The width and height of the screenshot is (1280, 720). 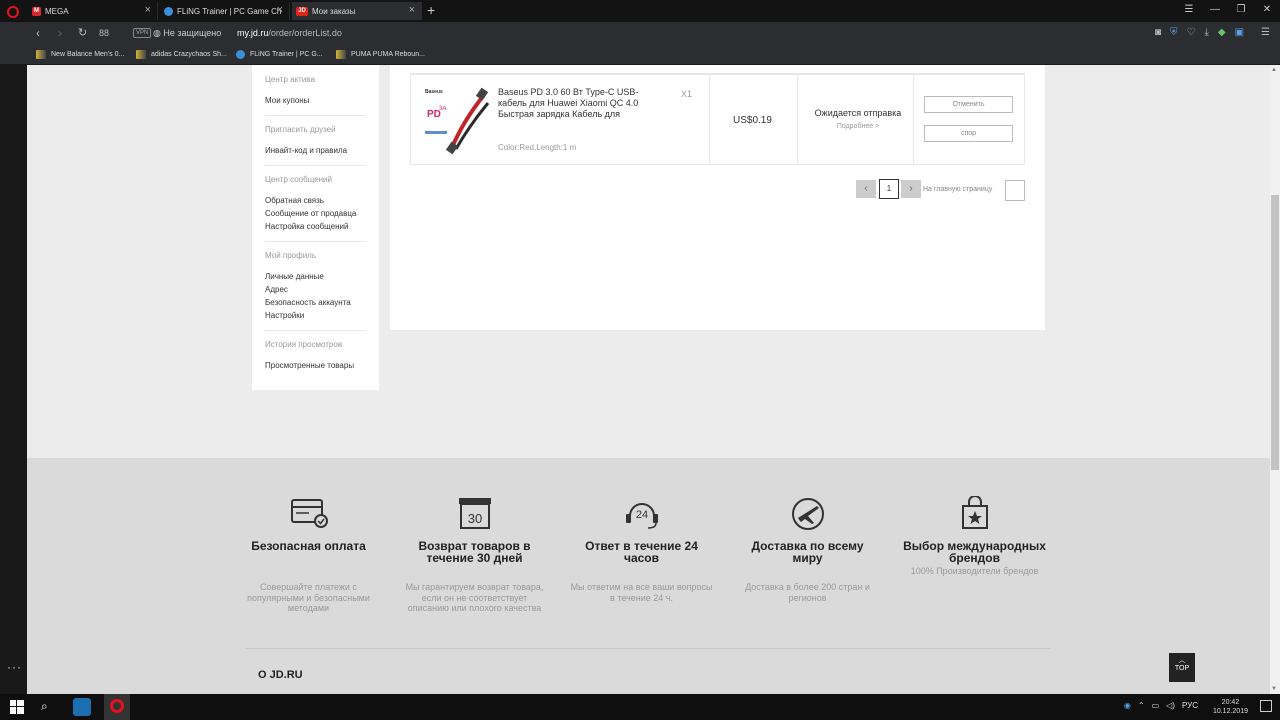 What do you see at coordinates (104, 33) in the screenshot?
I see `speed-dial-icon: 88` at bounding box center [104, 33].